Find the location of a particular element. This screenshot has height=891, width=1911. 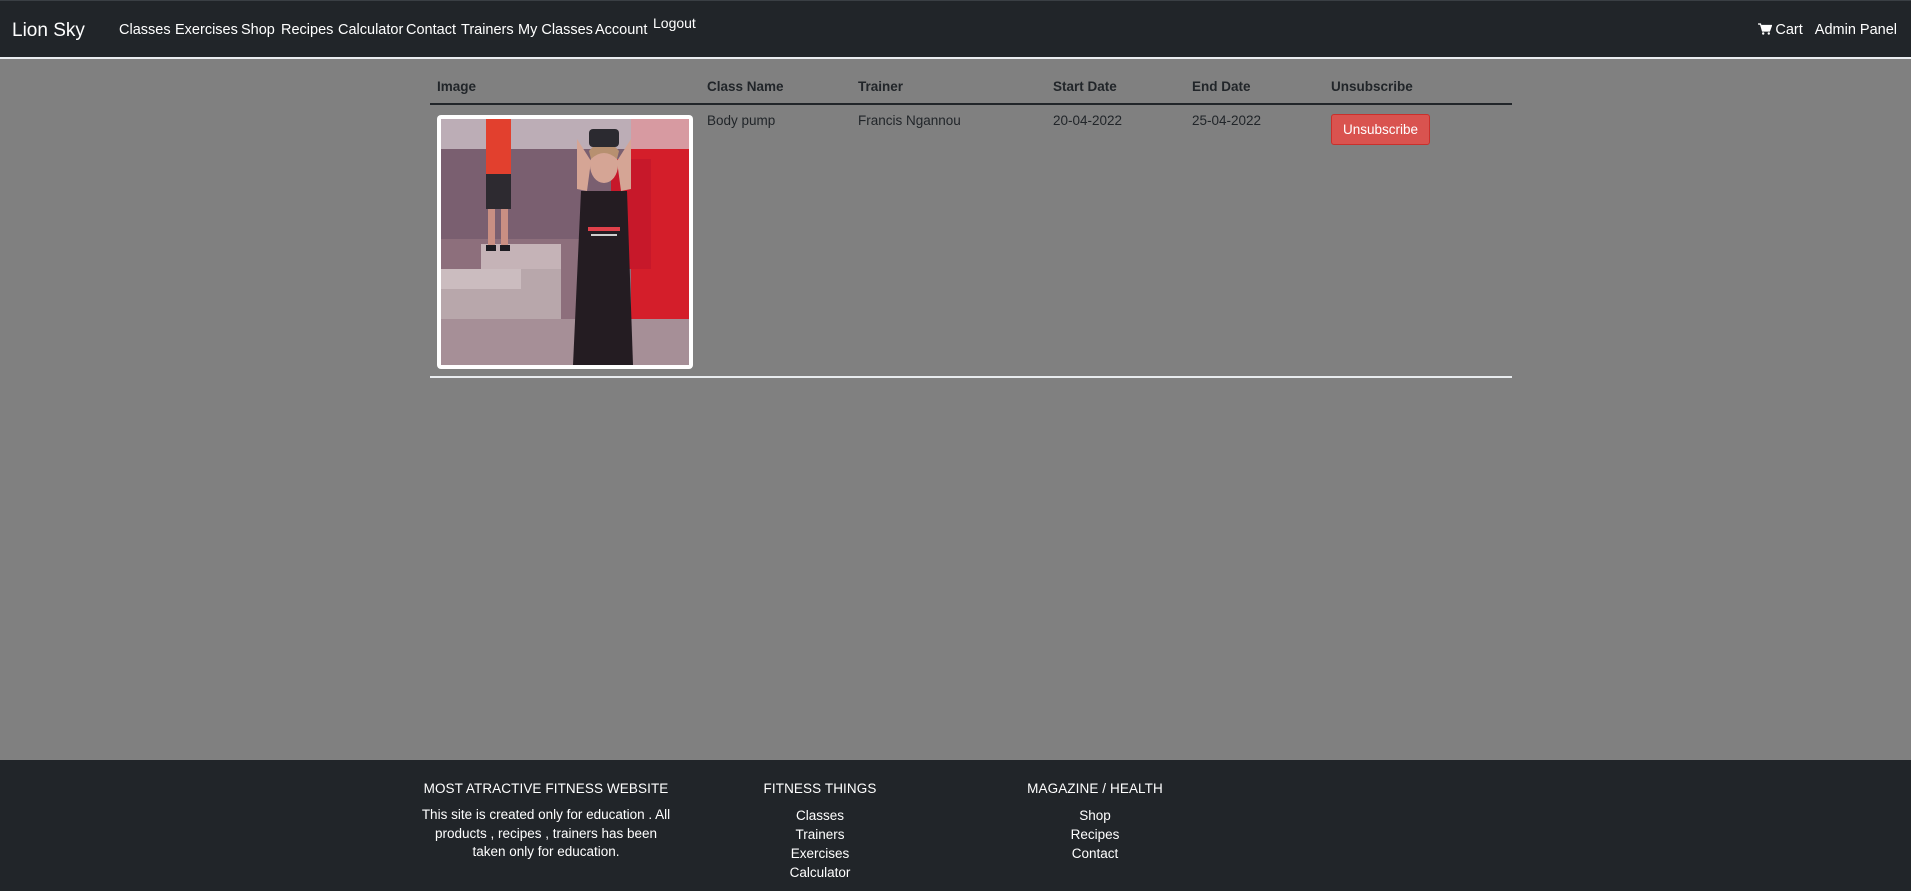

brand-link: Lion Sky is located at coordinates (48, 31).